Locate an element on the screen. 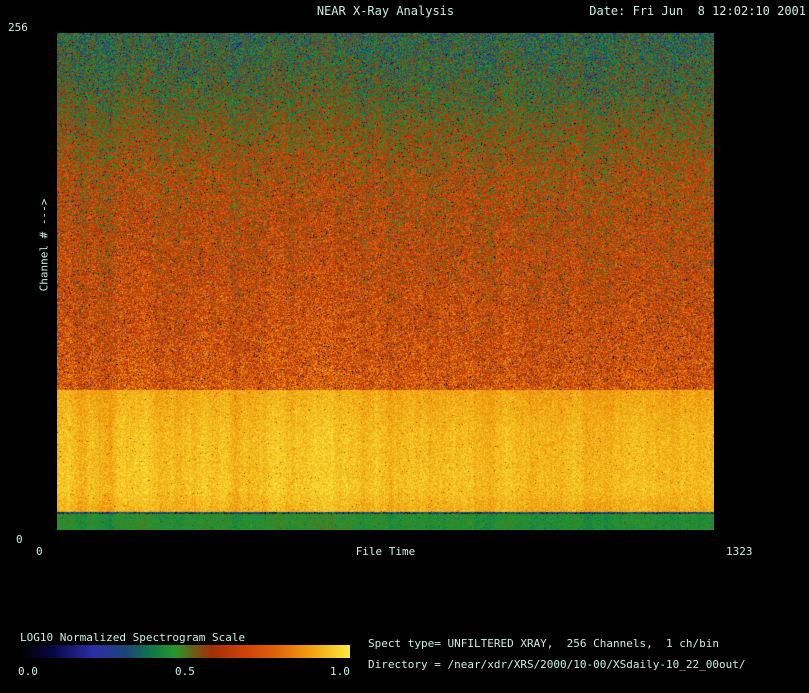  colorbar-title: LOG10 Normalized Spectrogram Scale is located at coordinates (133, 637).